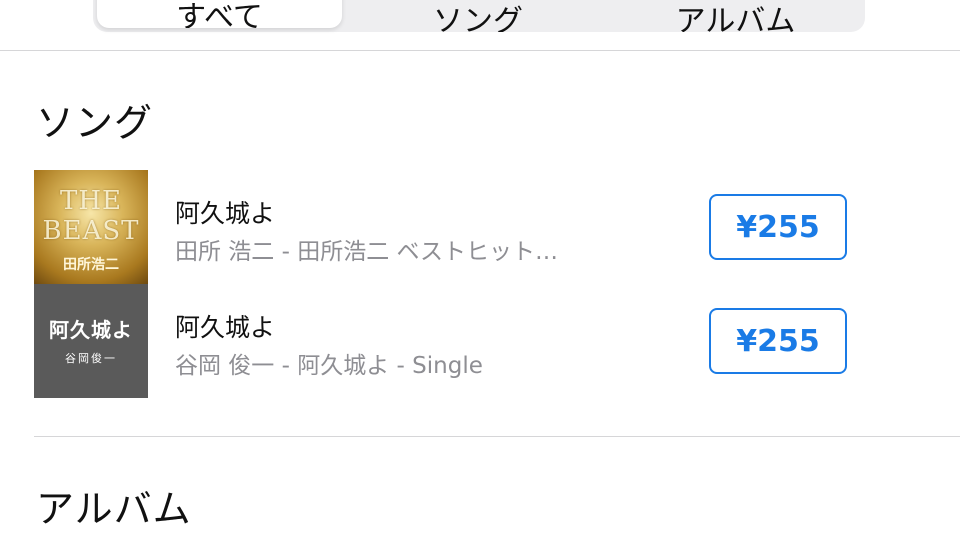  I want to click on songs-section-title: ソング, so click(95, 123).